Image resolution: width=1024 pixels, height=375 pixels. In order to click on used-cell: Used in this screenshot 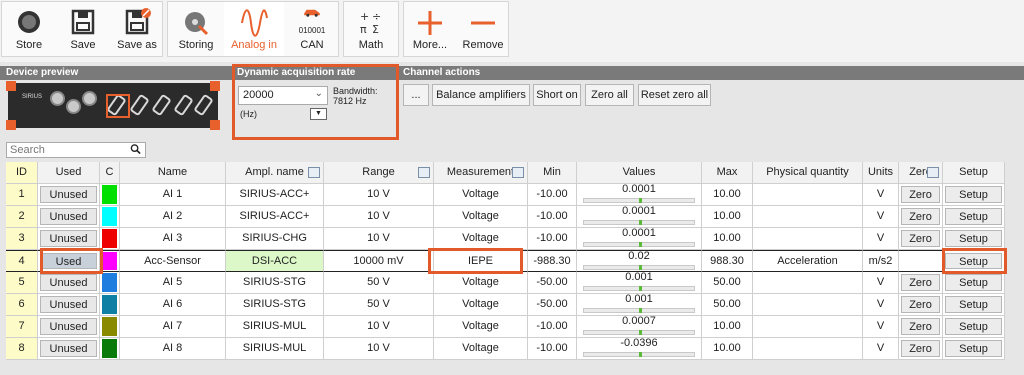, I will do `click(69, 261)`.